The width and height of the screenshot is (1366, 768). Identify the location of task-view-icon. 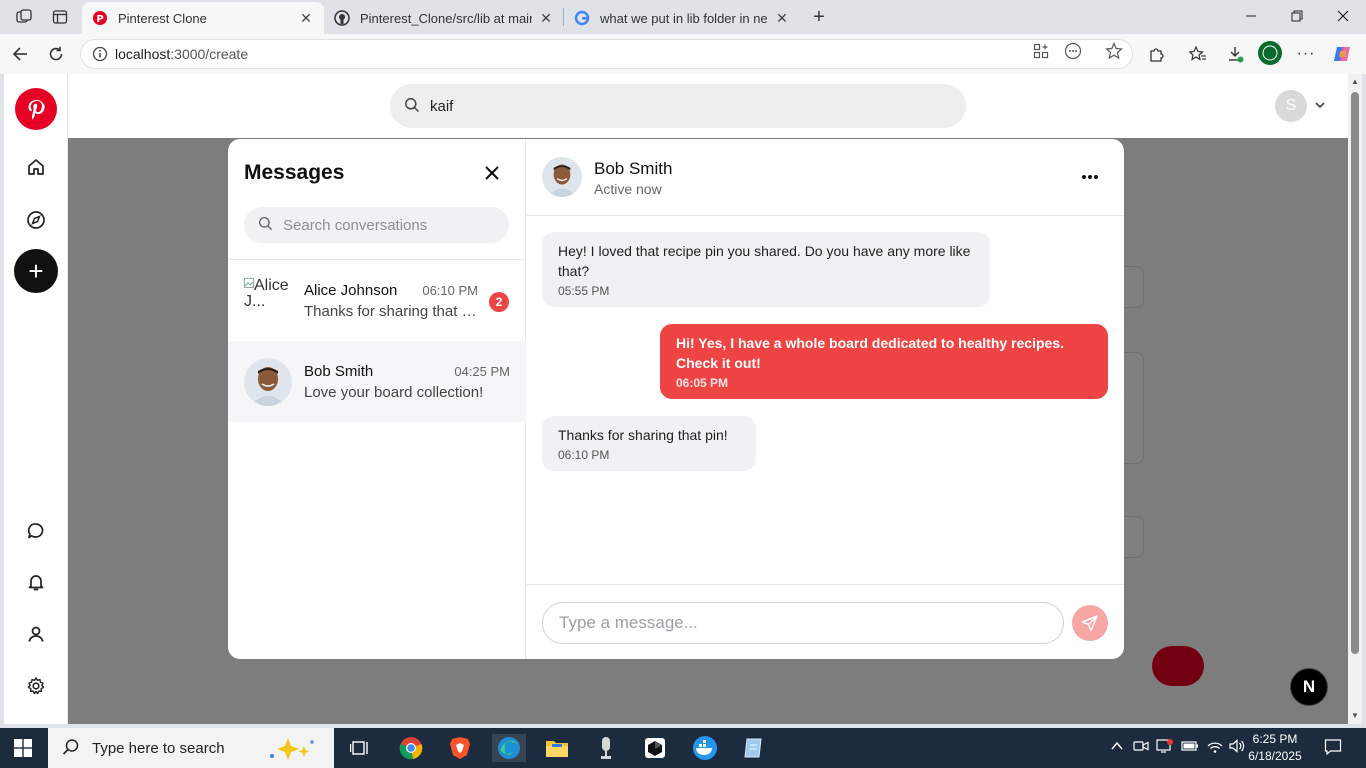
(360, 748).